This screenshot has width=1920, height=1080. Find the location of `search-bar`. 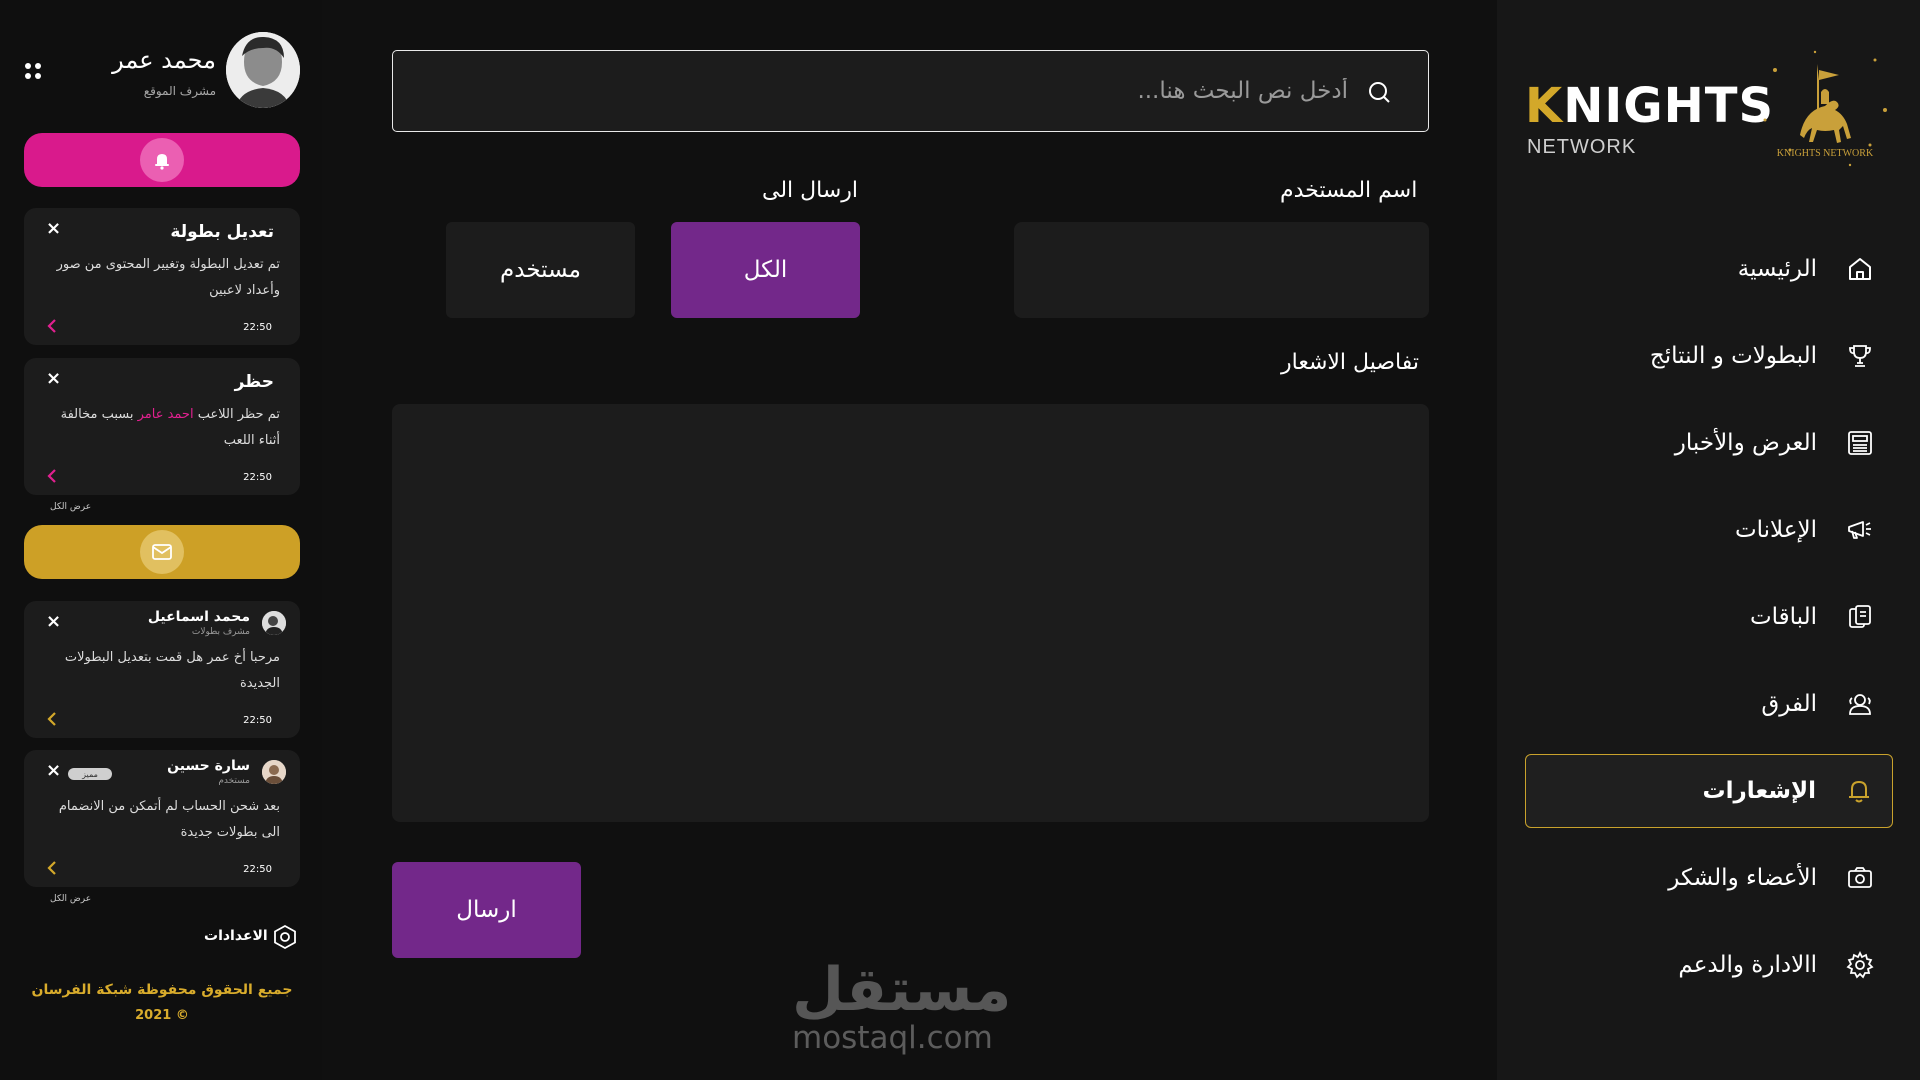

search-bar is located at coordinates (910, 91).